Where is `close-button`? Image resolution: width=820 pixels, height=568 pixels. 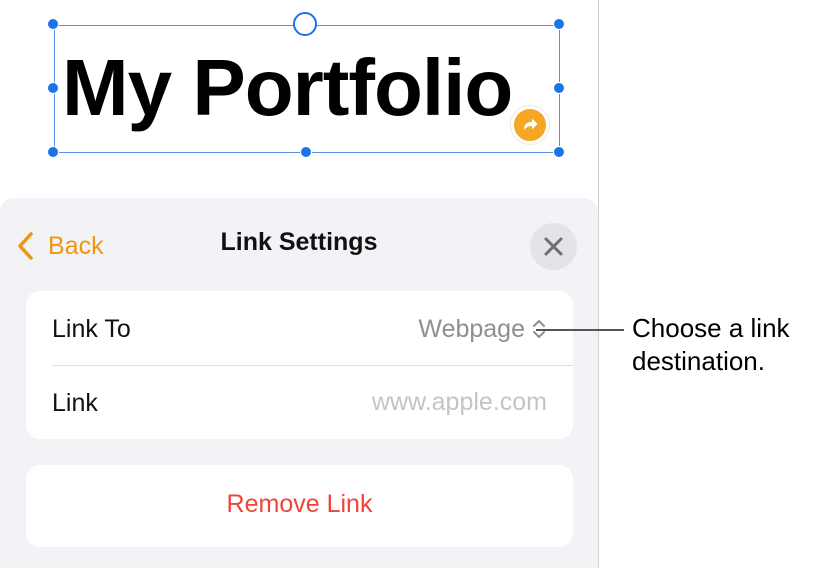
close-button is located at coordinates (553, 246).